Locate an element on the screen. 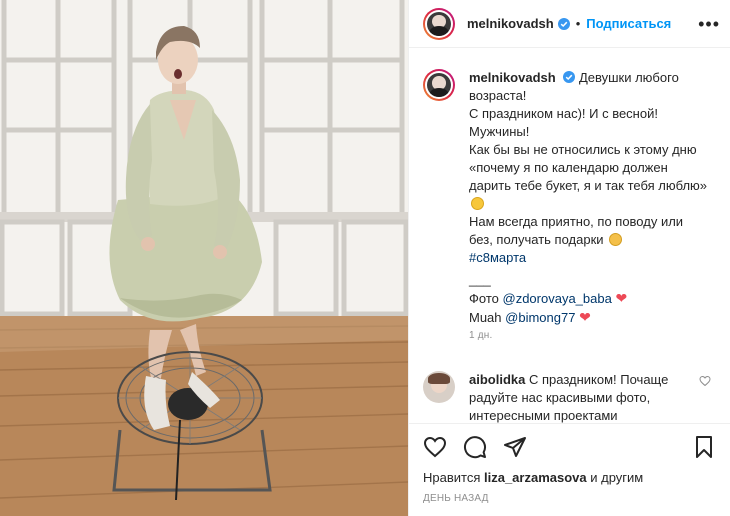 The image size is (730, 516). likes-user-link: liza_arzamasova is located at coordinates (535, 477).